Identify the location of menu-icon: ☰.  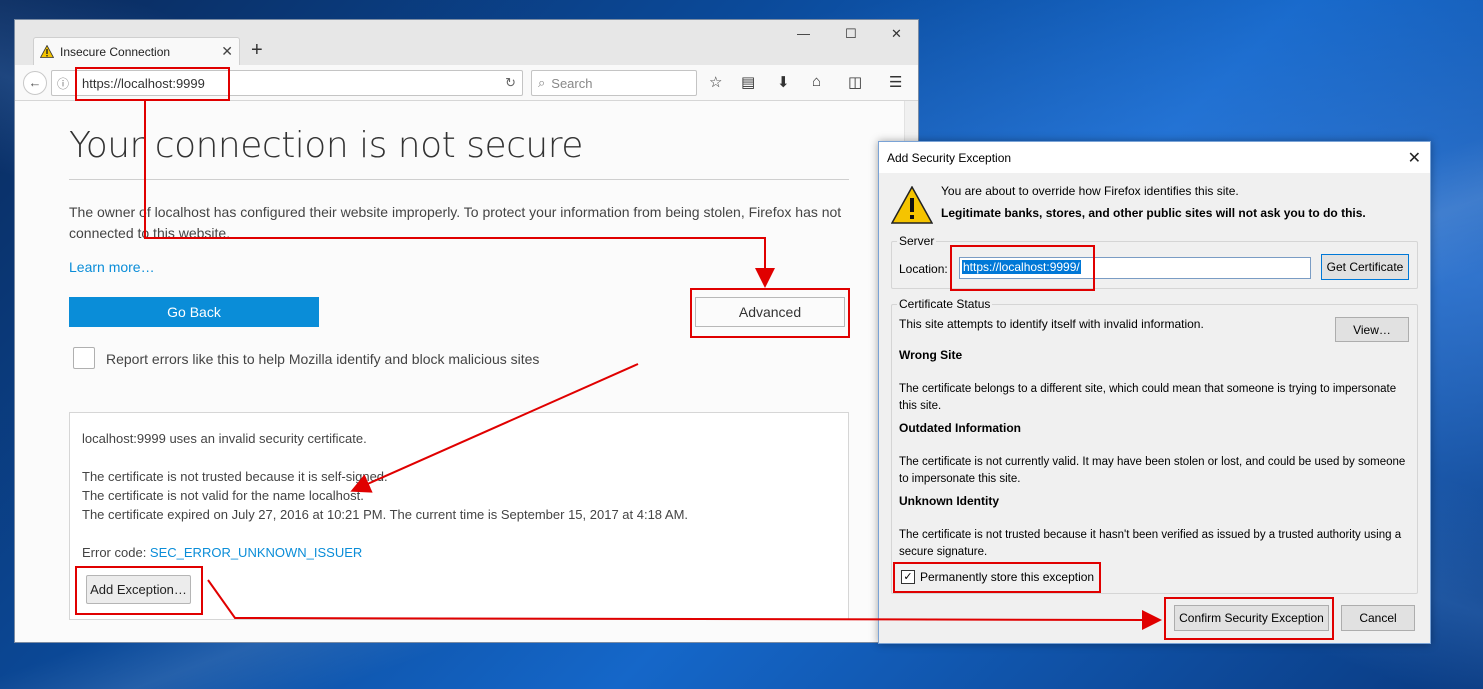
(895, 82).